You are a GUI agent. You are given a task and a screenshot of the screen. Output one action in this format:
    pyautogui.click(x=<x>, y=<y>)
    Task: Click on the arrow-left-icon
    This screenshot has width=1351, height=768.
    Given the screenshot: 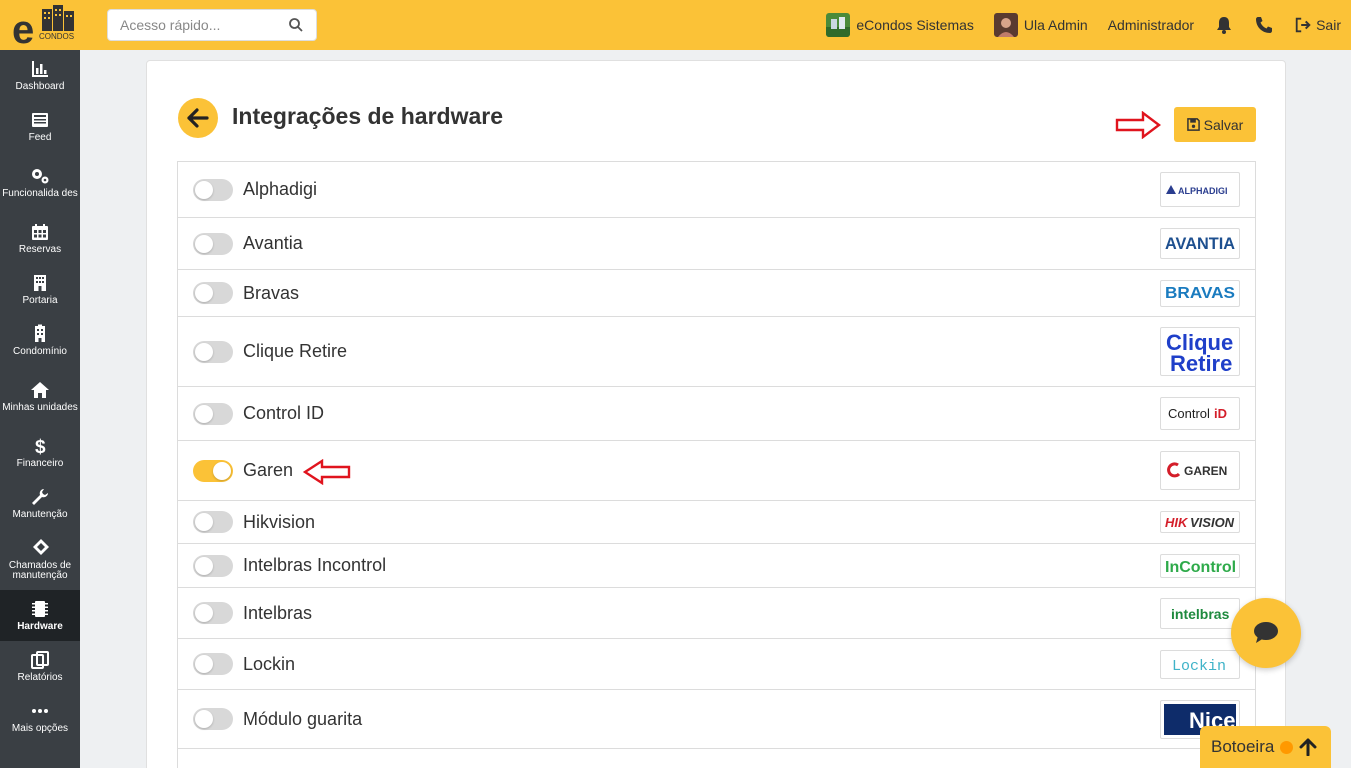 What is the action you would take?
    pyautogui.click(x=198, y=118)
    